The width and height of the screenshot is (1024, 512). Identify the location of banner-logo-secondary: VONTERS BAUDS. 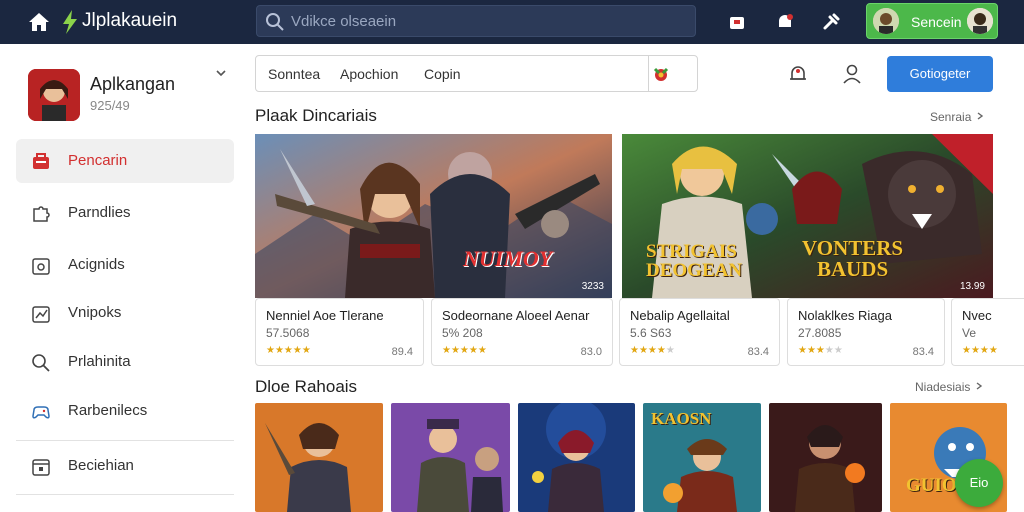
(853, 258).